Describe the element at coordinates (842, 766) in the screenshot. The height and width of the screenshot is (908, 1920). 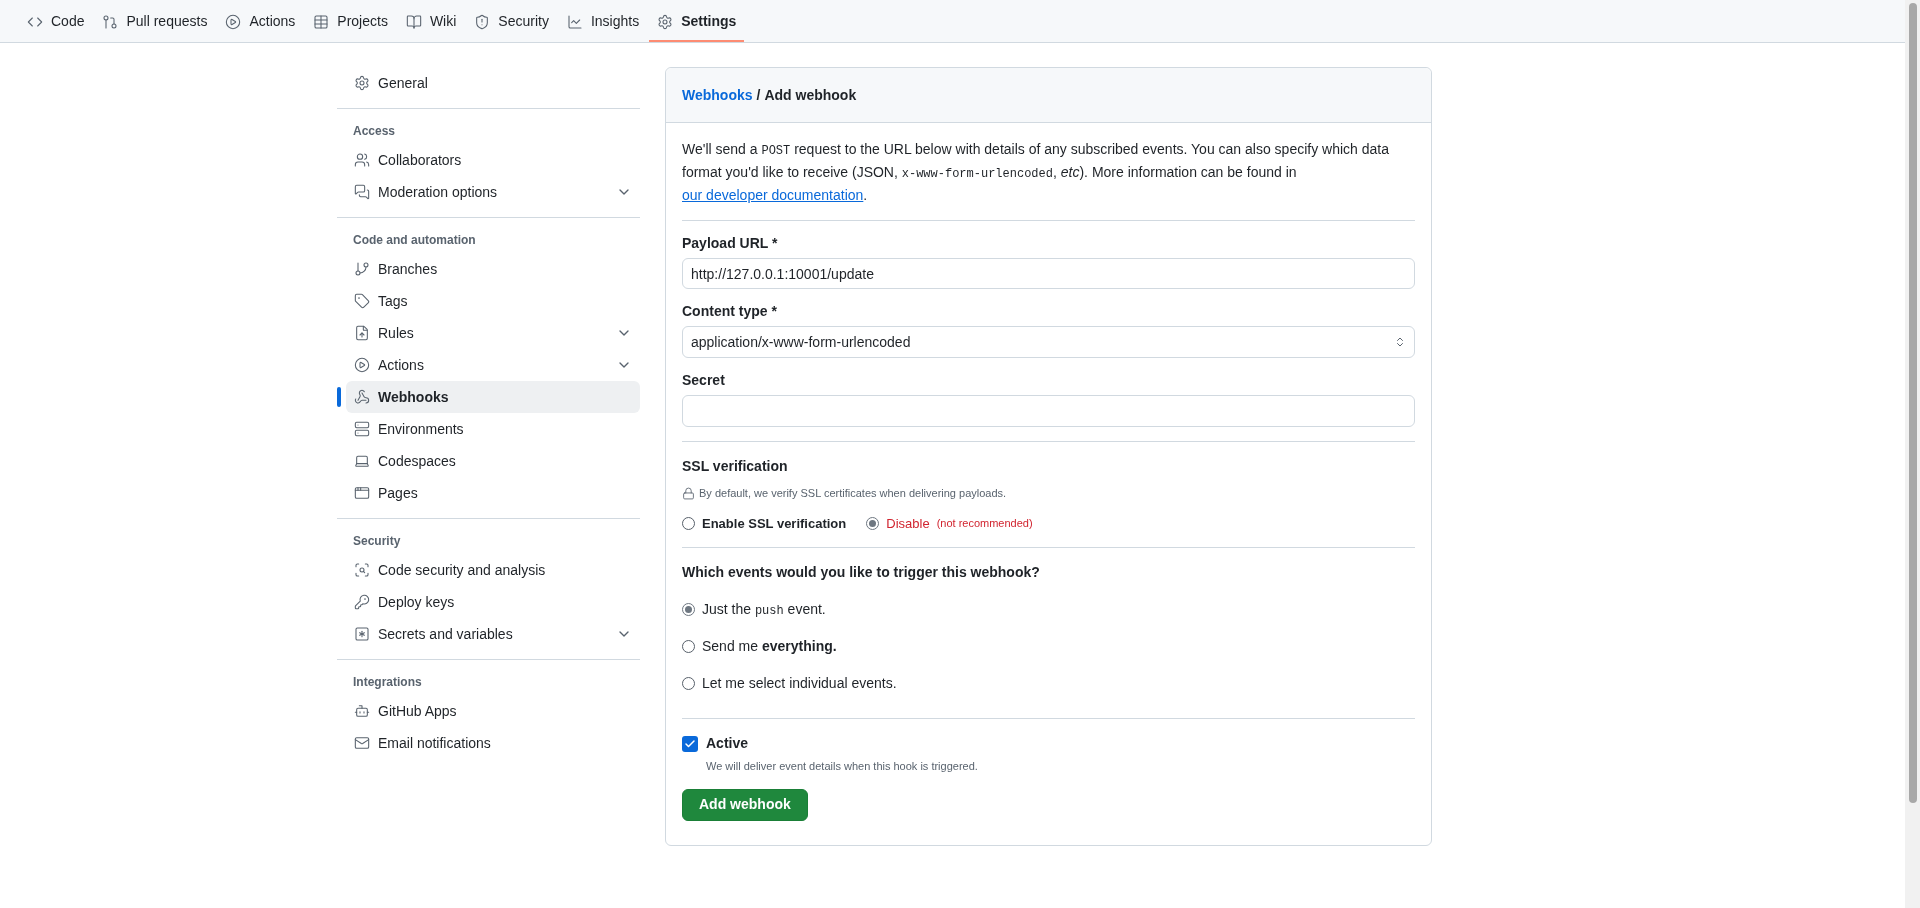
I see `active-note: We will deliver event details when this hook is triggered.` at that location.